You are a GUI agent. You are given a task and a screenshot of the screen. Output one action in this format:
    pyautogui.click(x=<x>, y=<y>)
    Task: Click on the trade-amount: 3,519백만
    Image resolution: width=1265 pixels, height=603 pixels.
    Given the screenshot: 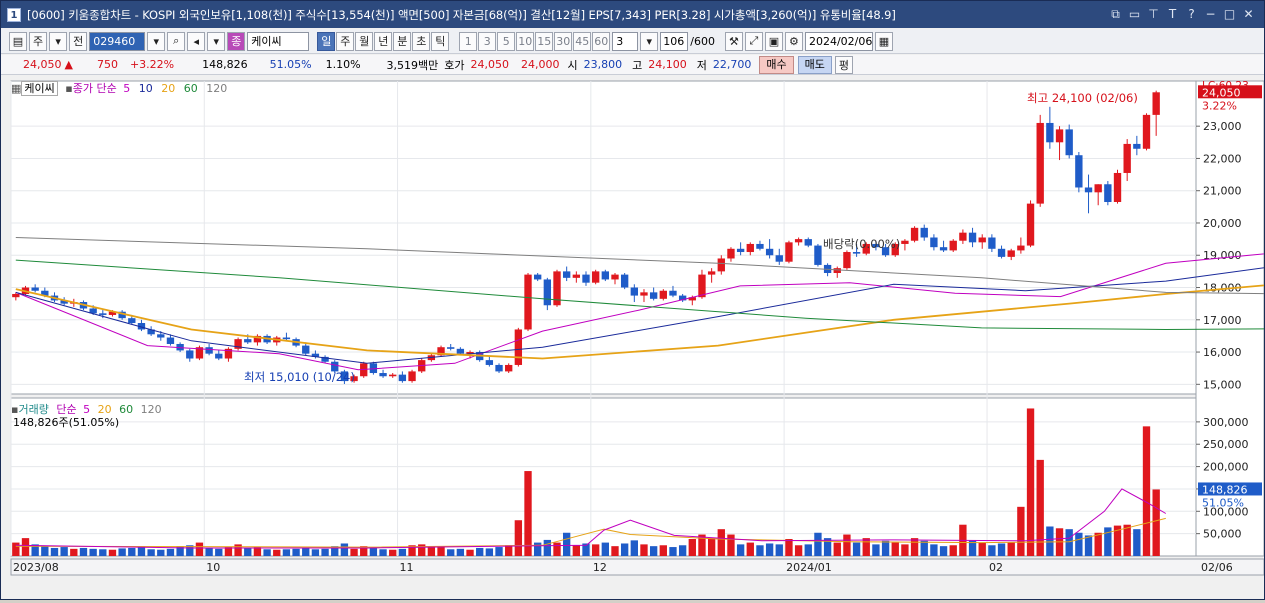 What is the action you would take?
    pyautogui.click(x=412, y=65)
    